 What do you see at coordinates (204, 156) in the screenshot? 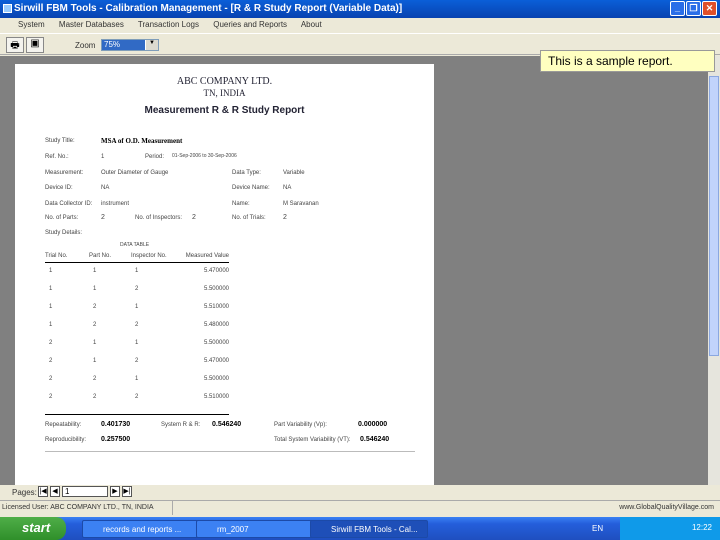
I see `period-value: 01-Sep-2006 to 30-Sep-2006` at bounding box center [204, 156].